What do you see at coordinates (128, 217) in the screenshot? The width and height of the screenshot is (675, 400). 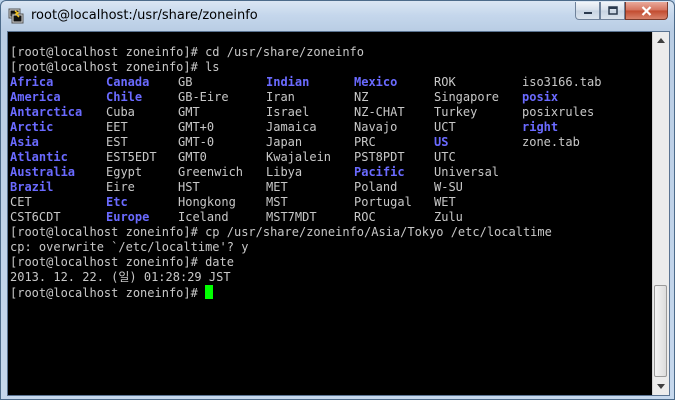 I see `ls-directory-entry: Europe` at bounding box center [128, 217].